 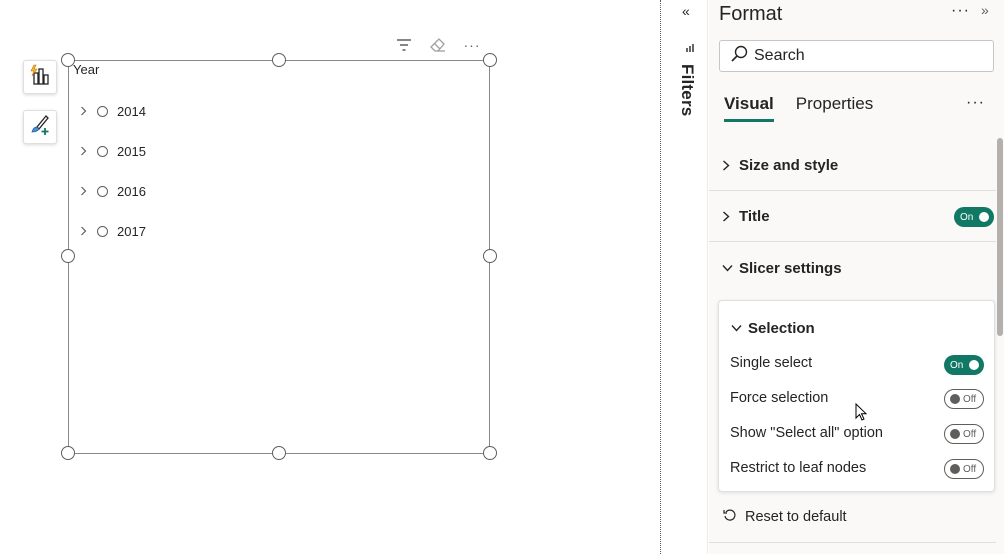 What do you see at coordinates (869, 56) in the screenshot?
I see `search-input` at bounding box center [869, 56].